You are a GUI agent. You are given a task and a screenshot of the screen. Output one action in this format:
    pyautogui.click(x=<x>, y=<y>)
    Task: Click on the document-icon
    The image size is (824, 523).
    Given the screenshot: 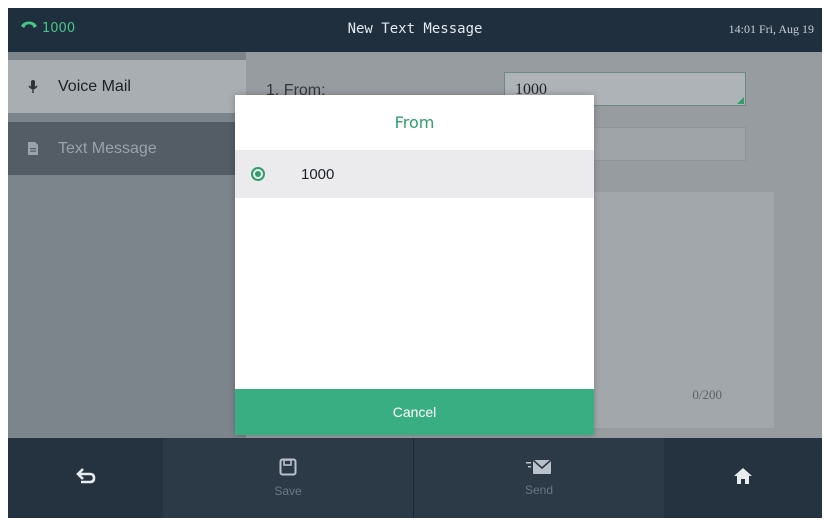 What is the action you would take?
    pyautogui.click(x=33, y=148)
    